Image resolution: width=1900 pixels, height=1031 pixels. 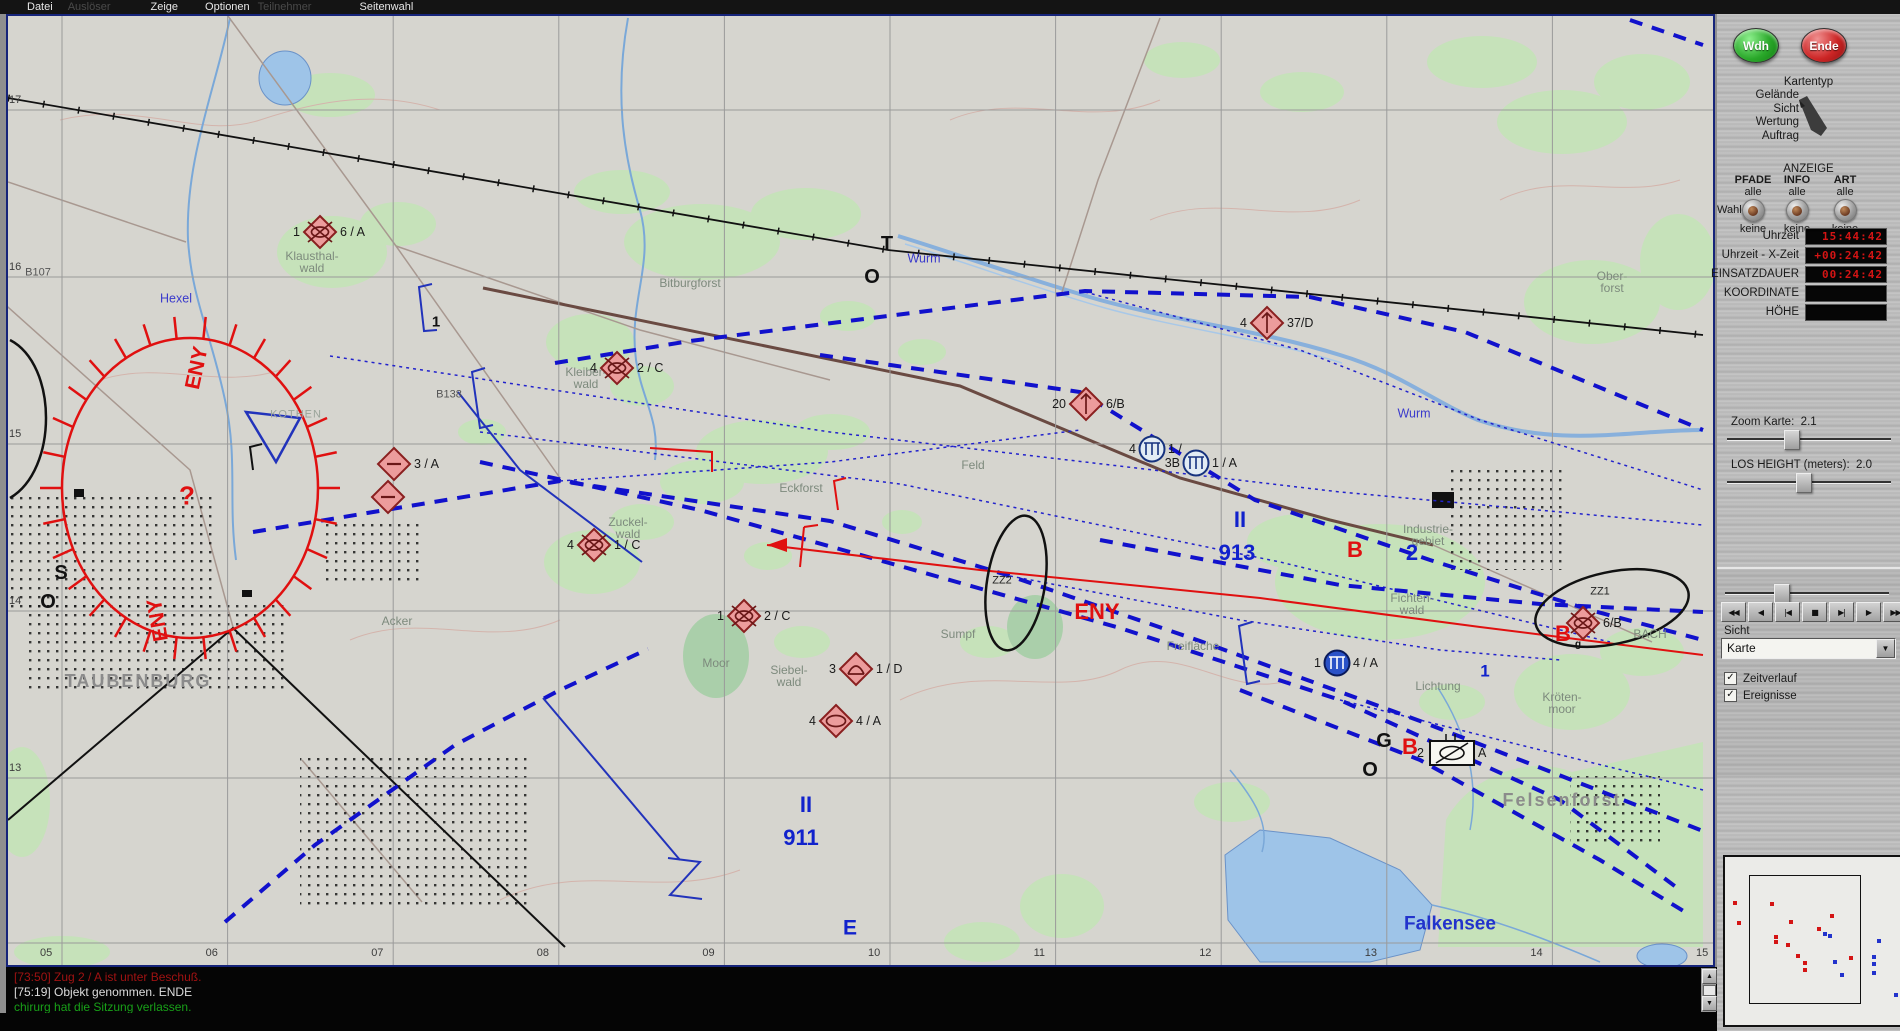 What do you see at coordinates (28, 419) in the screenshot?
I see `arc-left` at bounding box center [28, 419].